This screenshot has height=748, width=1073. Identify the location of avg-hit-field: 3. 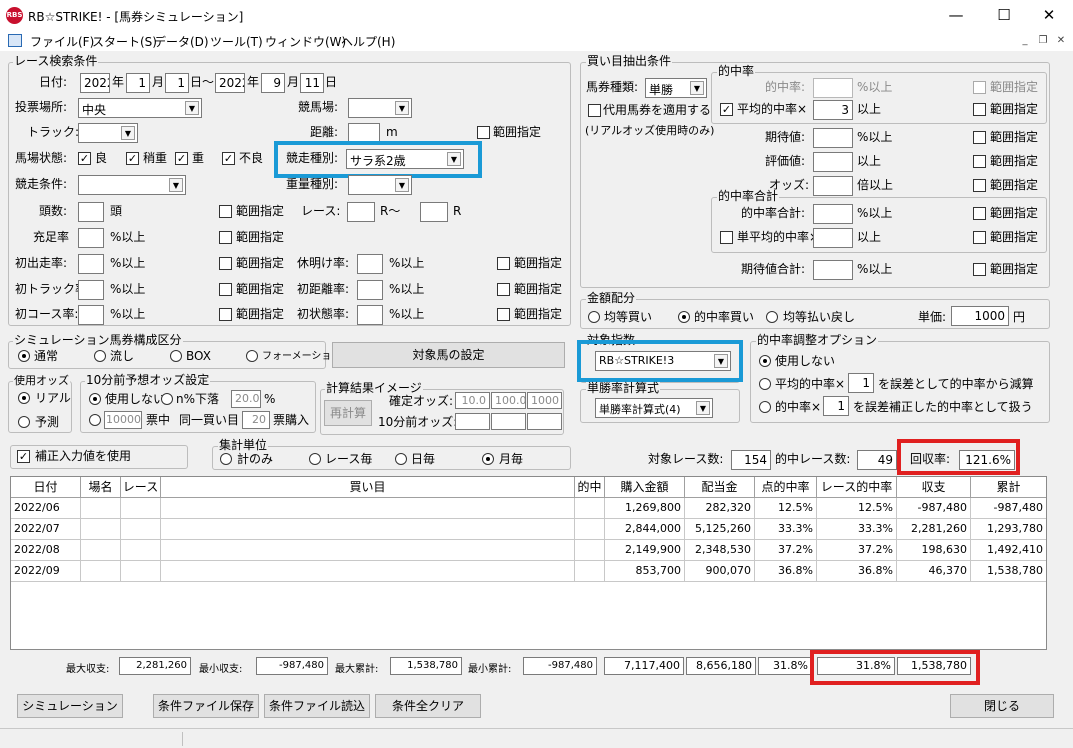
(833, 110).